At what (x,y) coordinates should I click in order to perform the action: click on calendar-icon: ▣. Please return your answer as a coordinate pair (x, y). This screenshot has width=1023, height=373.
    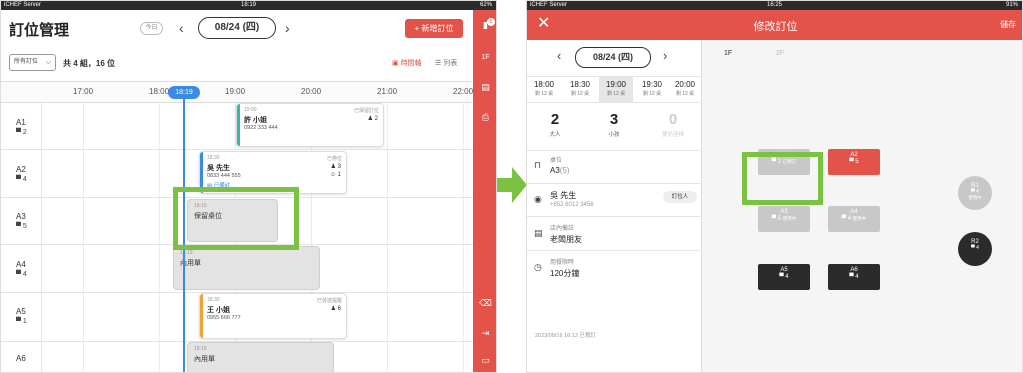
    Looking at the image, I should click on (396, 63).